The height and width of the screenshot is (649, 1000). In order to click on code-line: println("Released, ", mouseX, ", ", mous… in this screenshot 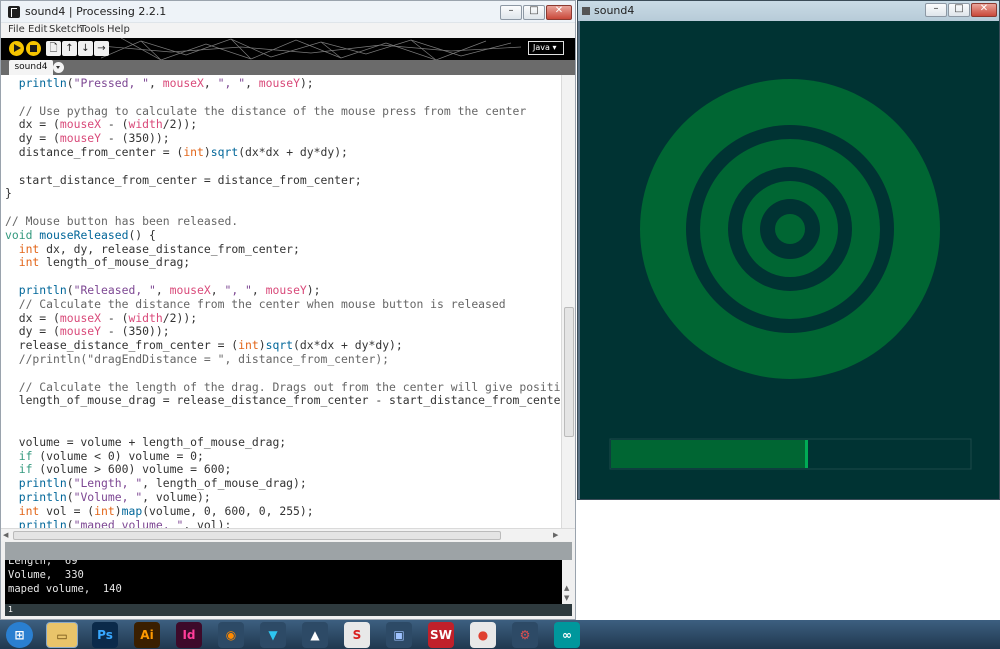, I will do `click(283, 290)`.